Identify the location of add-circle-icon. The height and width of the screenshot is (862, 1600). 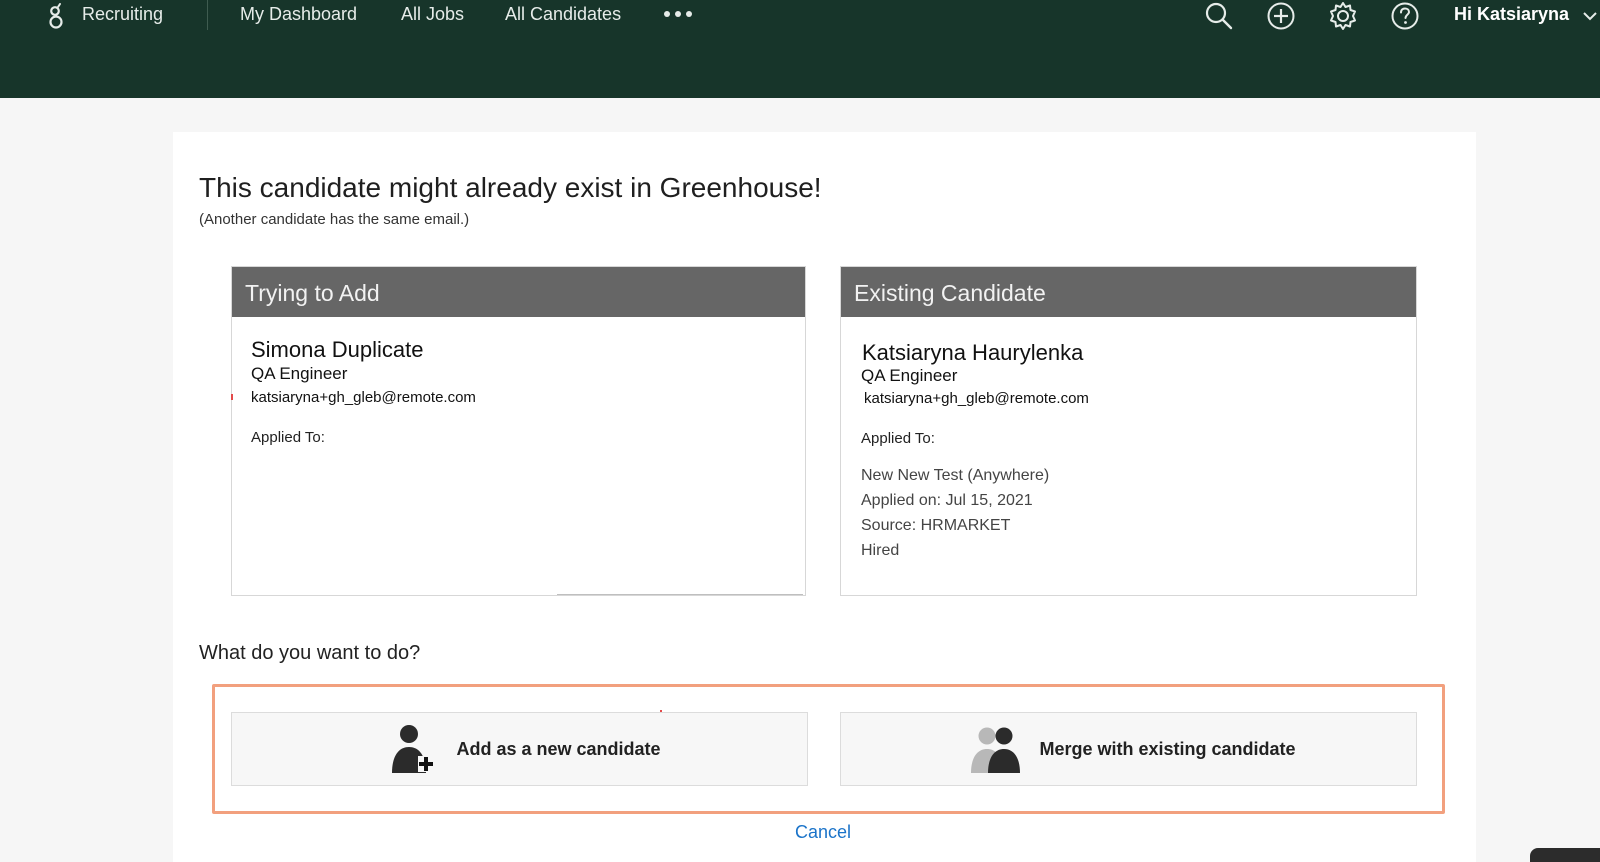
(1281, 16).